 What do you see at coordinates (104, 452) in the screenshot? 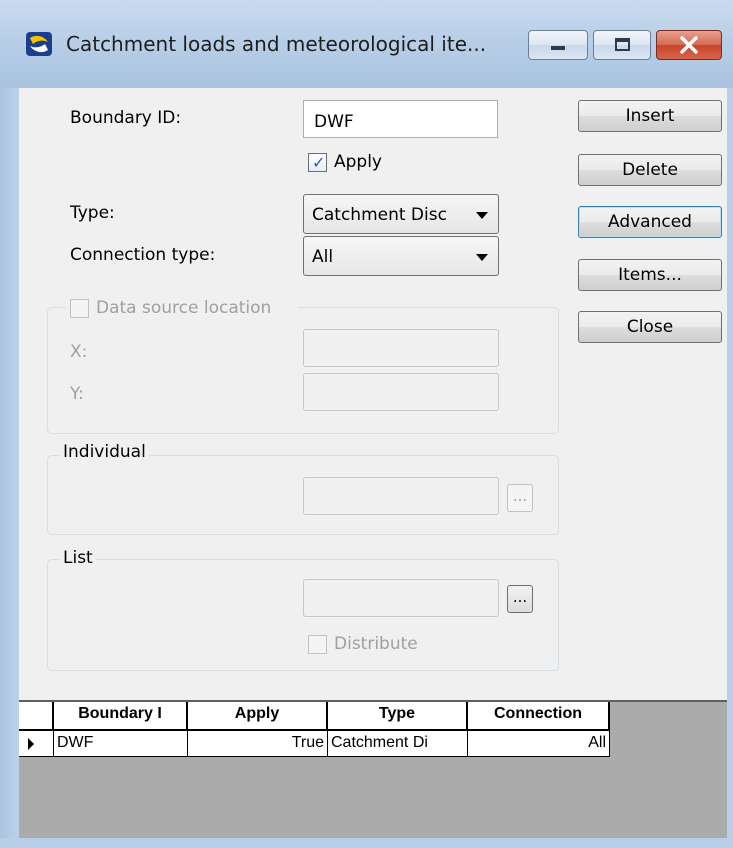
I see `individual-group-title: Individual` at bounding box center [104, 452].